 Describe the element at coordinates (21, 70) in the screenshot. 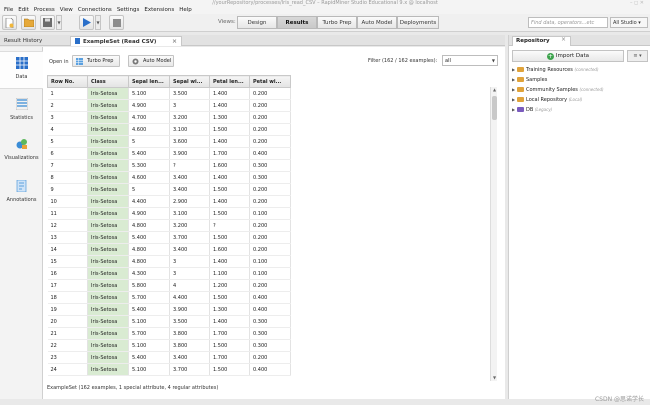

I see `nav-data: Data` at that location.